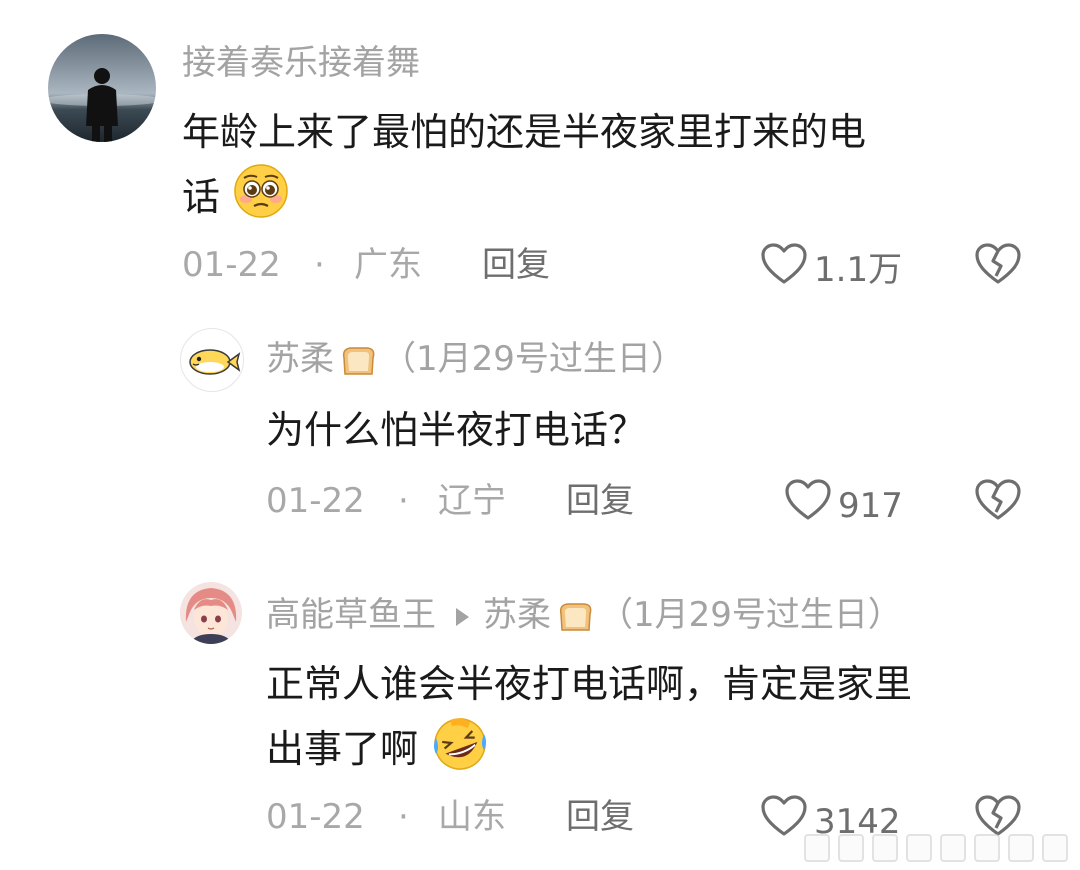  I want to click on watermark-blocks, so click(936, 848).